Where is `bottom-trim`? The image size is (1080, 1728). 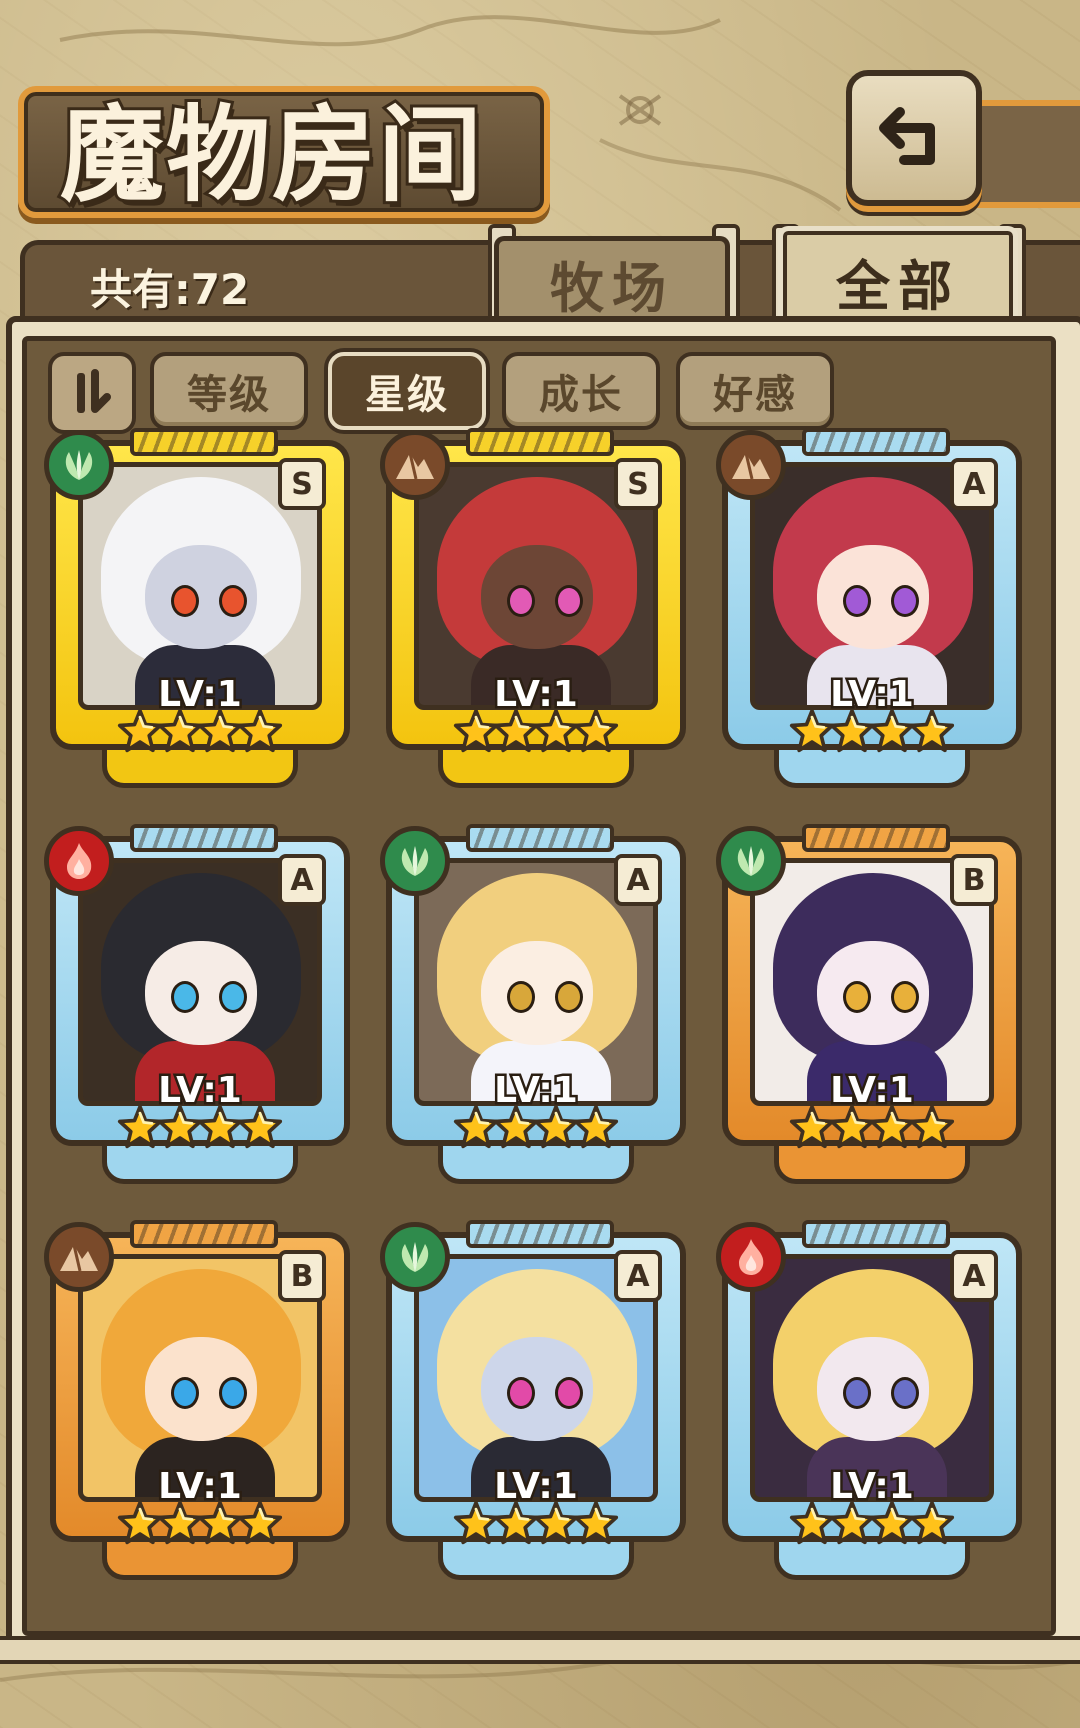
bottom-trim is located at coordinates (540, 1650).